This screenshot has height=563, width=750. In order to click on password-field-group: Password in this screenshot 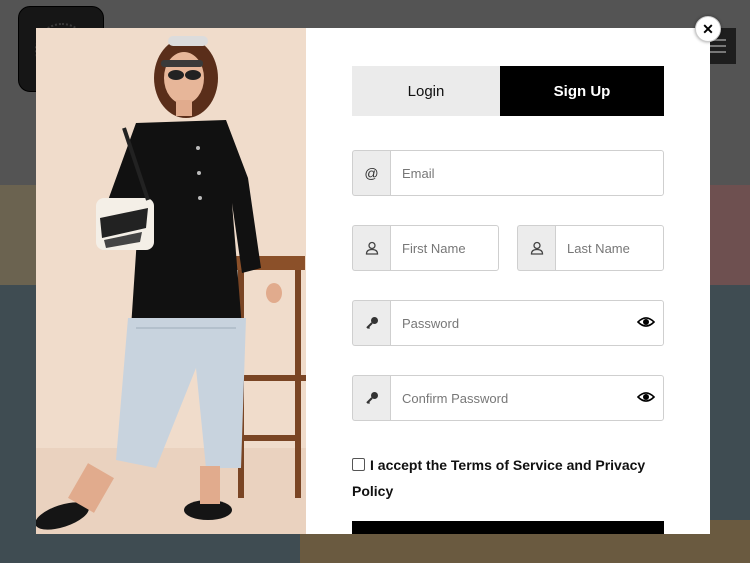, I will do `click(508, 323)`.